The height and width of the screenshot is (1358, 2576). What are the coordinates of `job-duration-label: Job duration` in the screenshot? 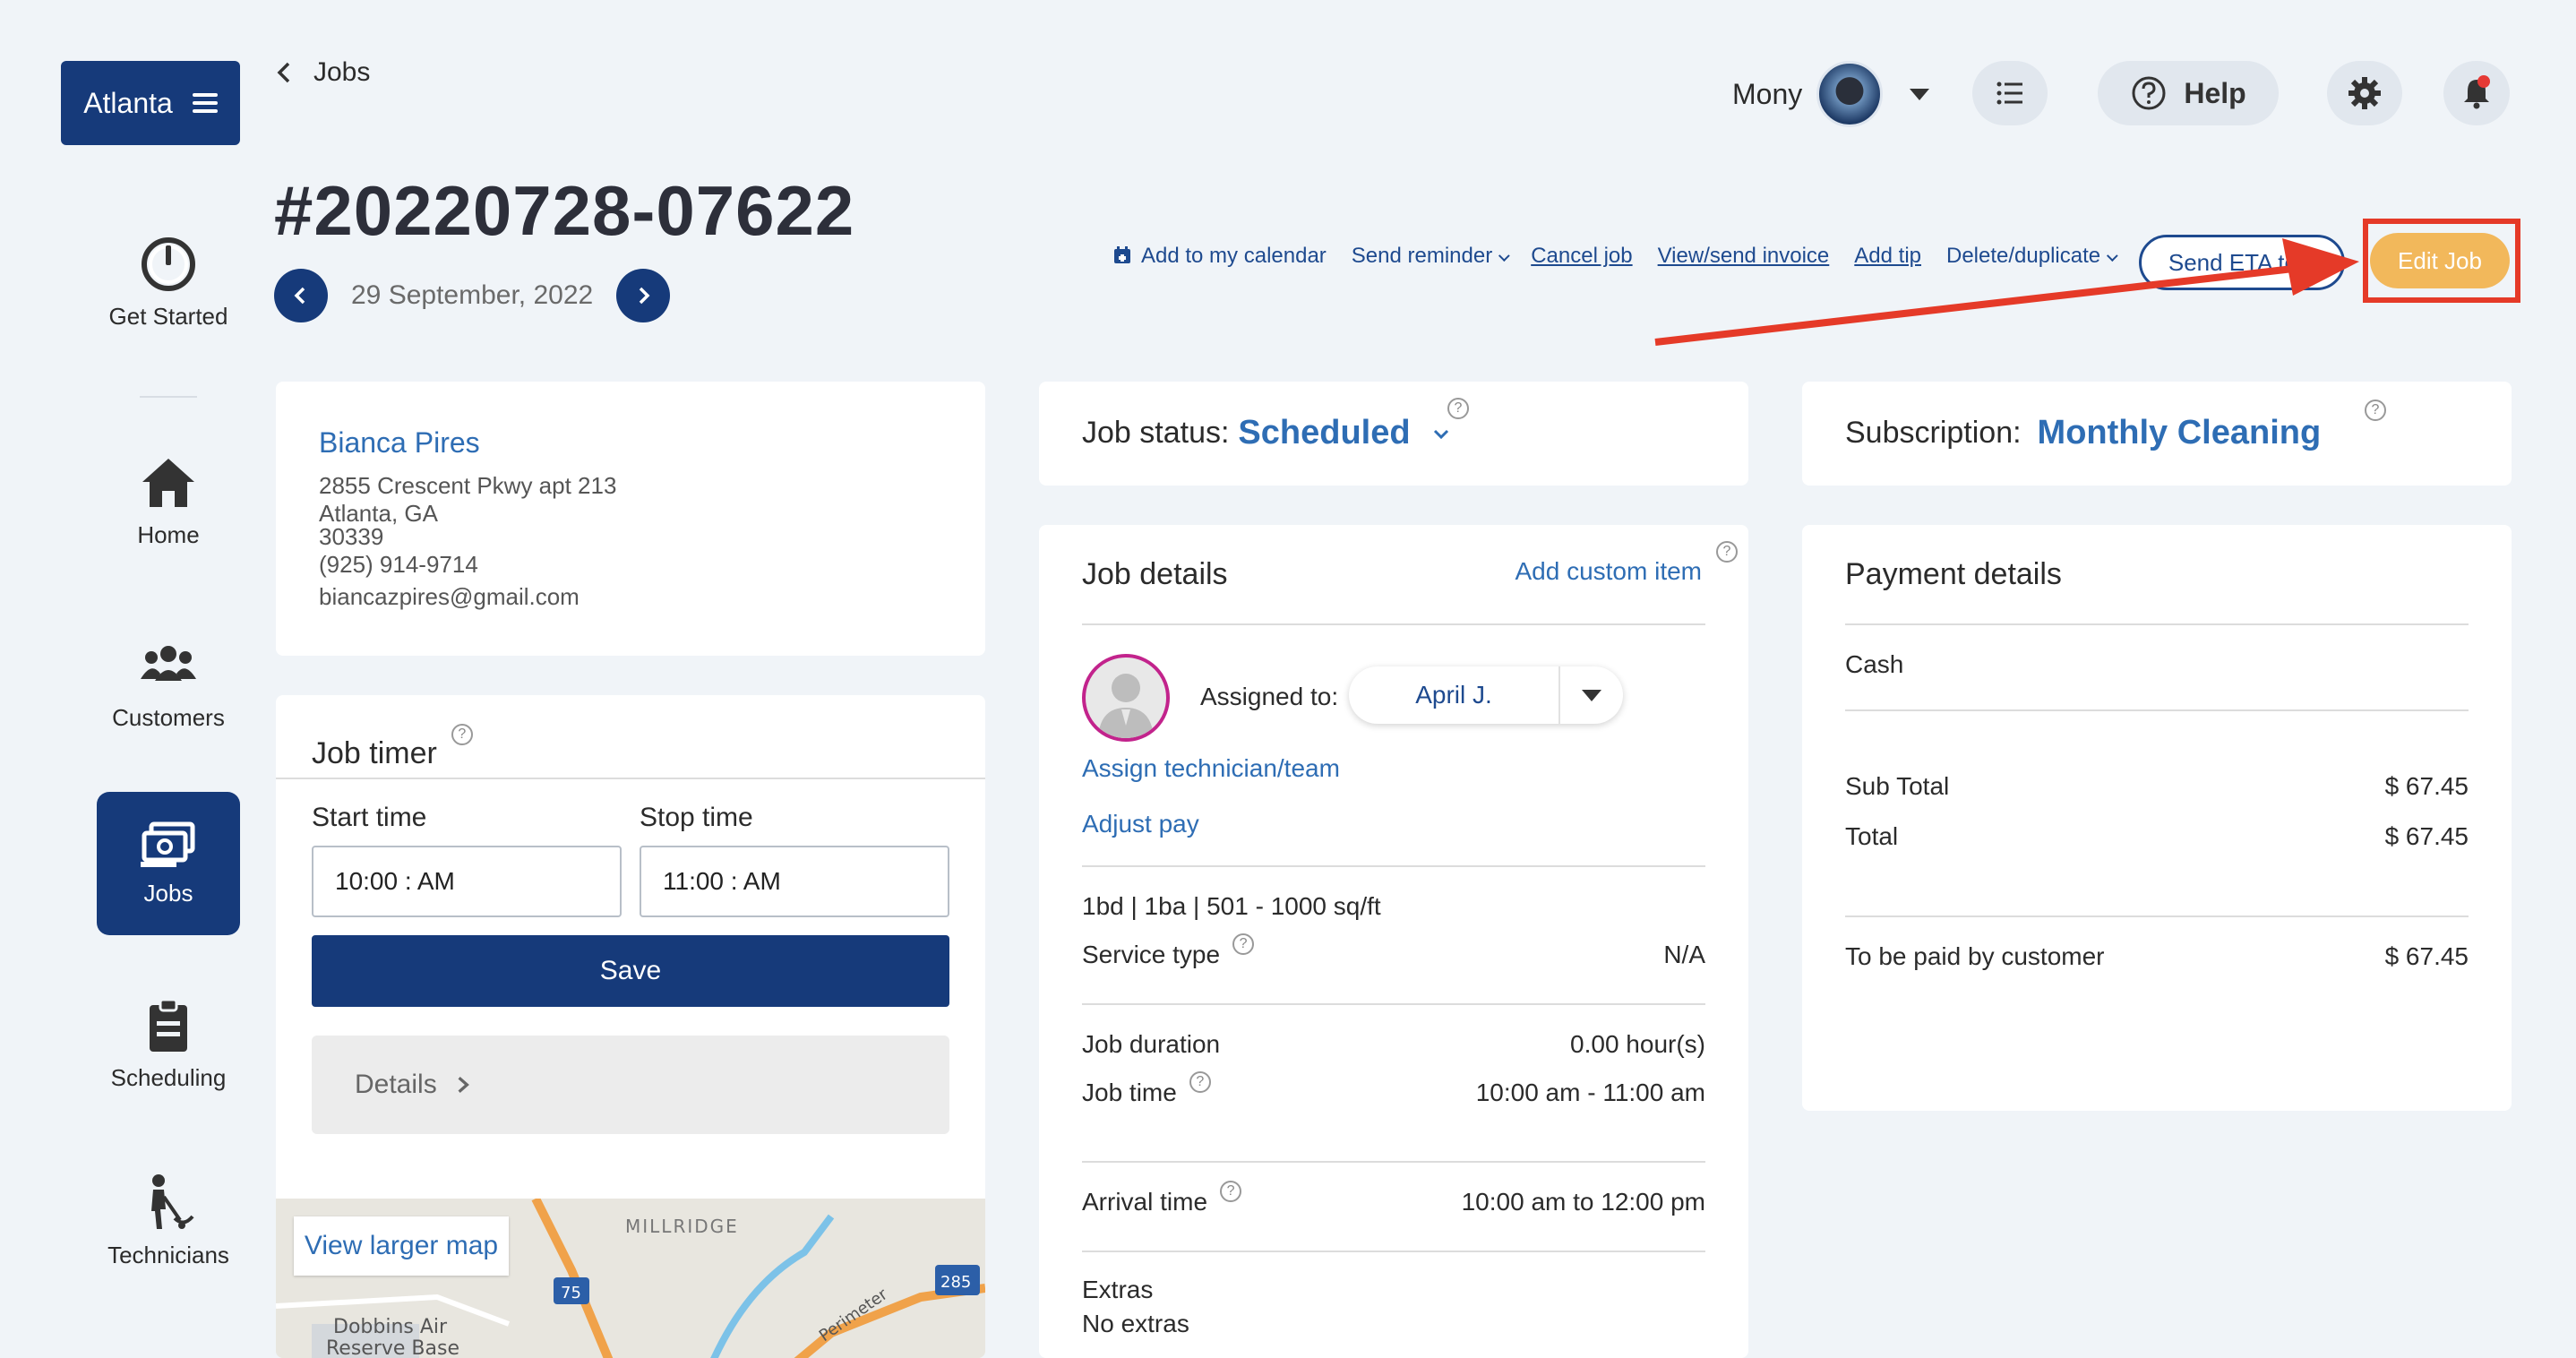 It's located at (1151, 1044).